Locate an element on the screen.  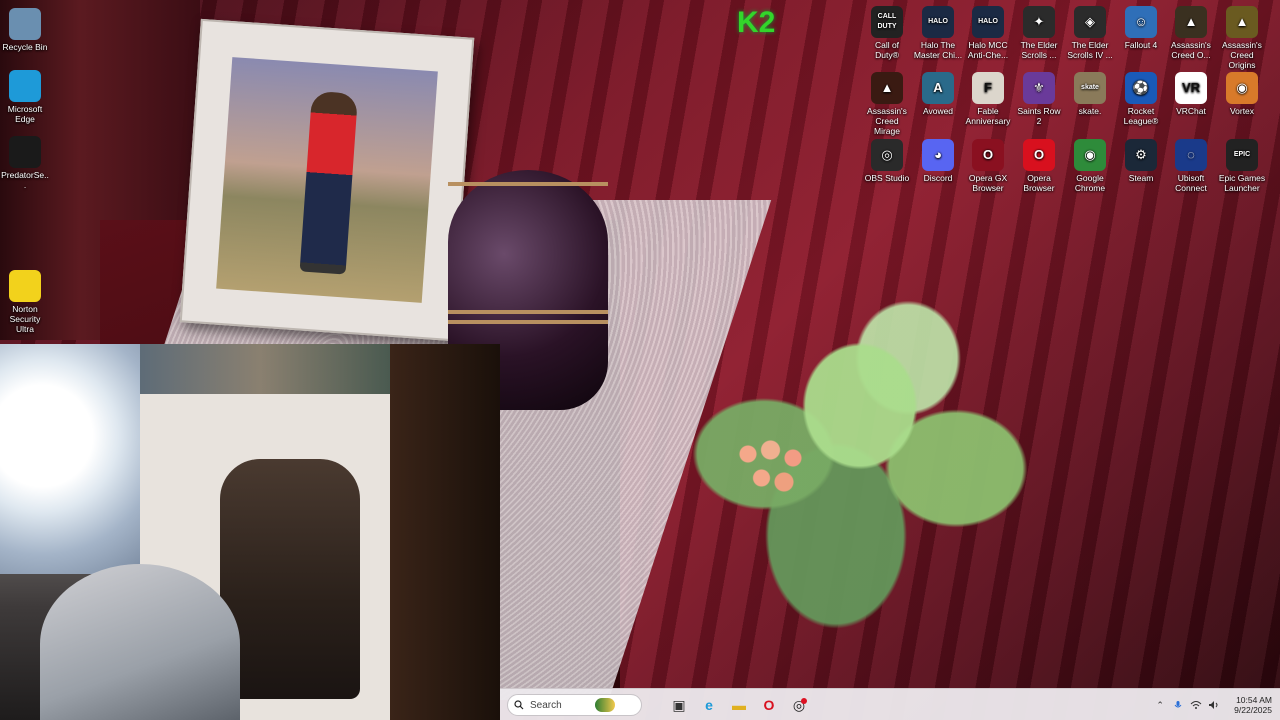
call-of-duty-icon: CALL DUTY is located at coordinates (887, 22).